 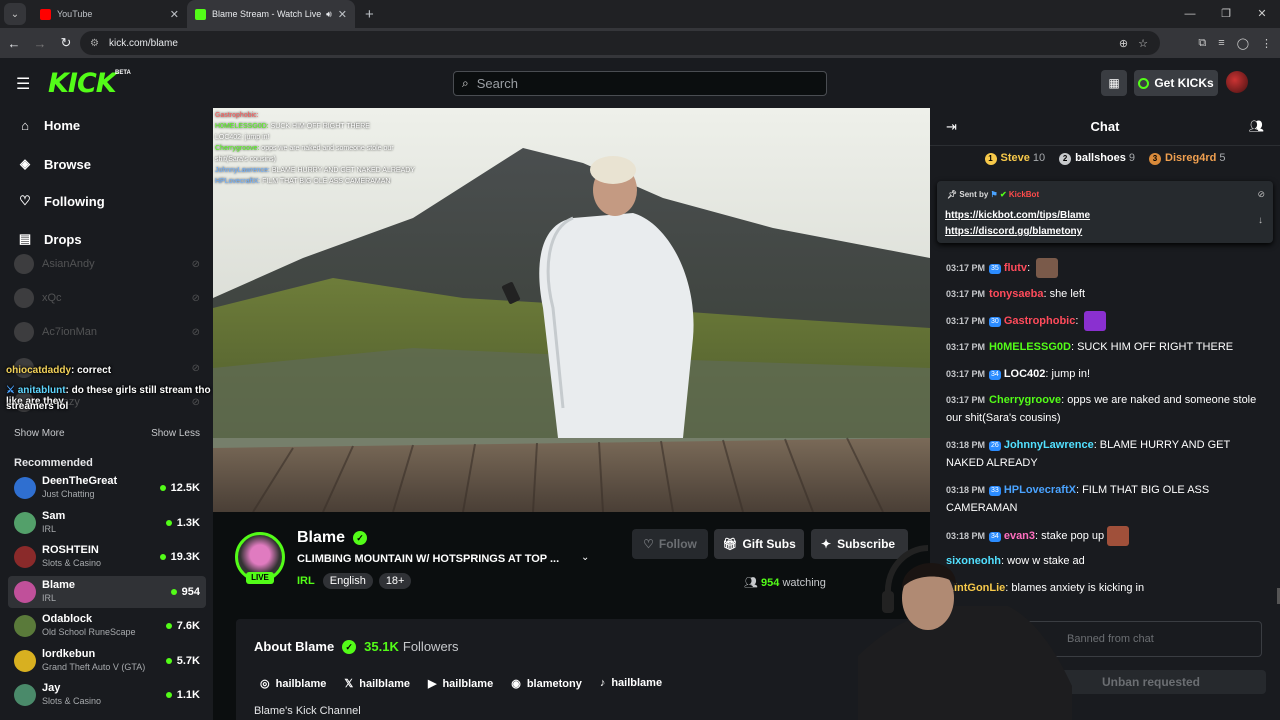 I want to click on pinned-link: https://discord.gg/blametony, so click(x=1013, y=231).